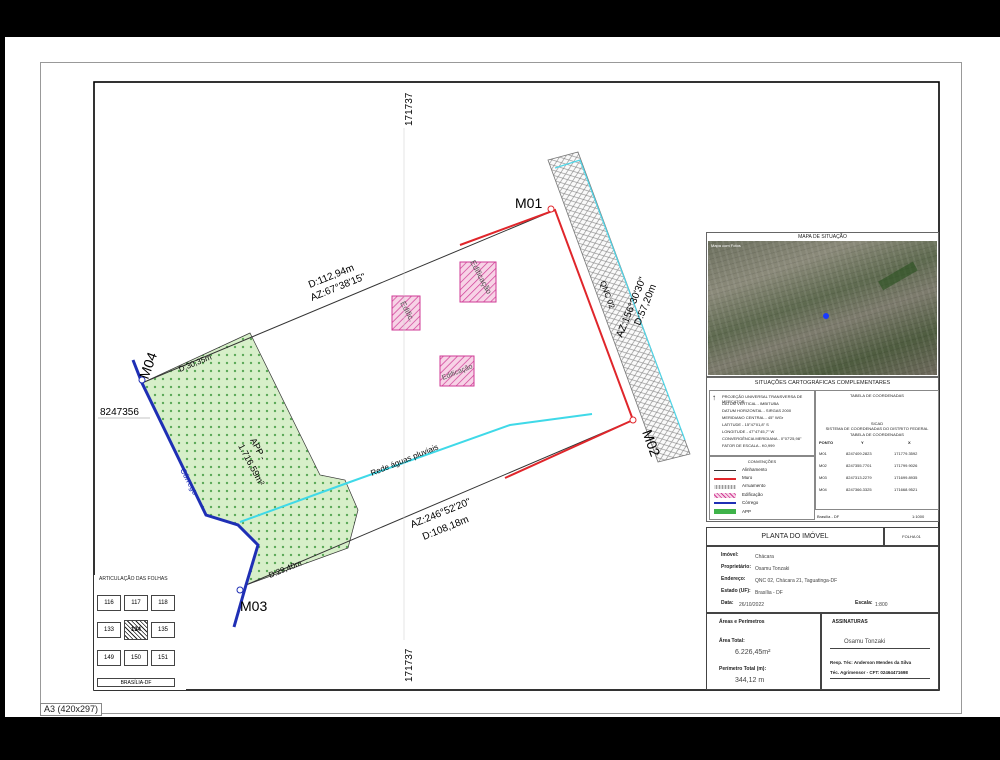 The width and height of the screenshot is (1000, 760). Describe the element at coordinates (762, 461) in the screenshot. I see `conventions-title: CONVENÇÕES` at that location.